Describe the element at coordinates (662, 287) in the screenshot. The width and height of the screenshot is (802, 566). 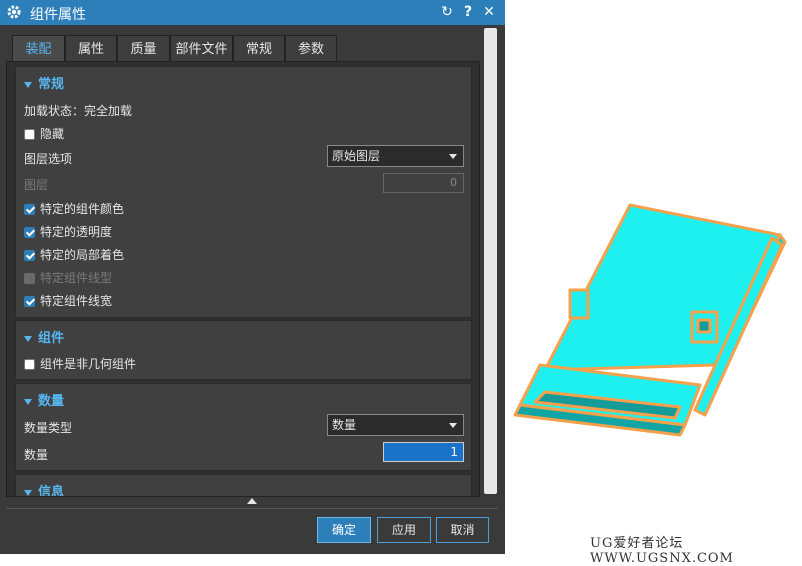
I see `model-plate` at that location.